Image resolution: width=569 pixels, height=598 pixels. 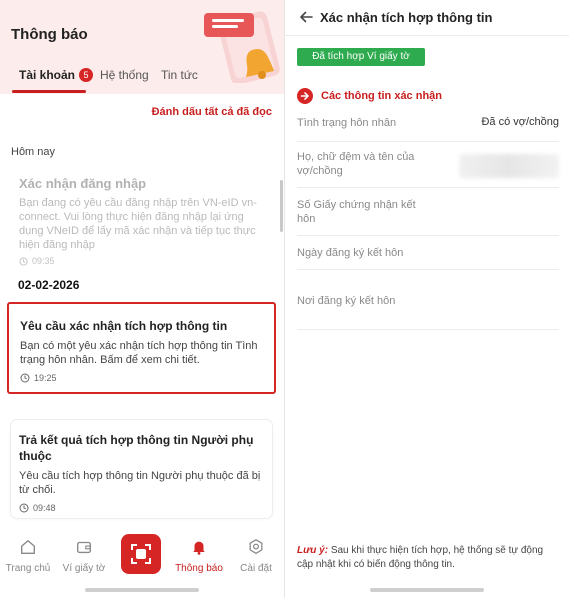 I want to click on nav-wallet: Ví giấy tờ, so click(x=84, y=556).